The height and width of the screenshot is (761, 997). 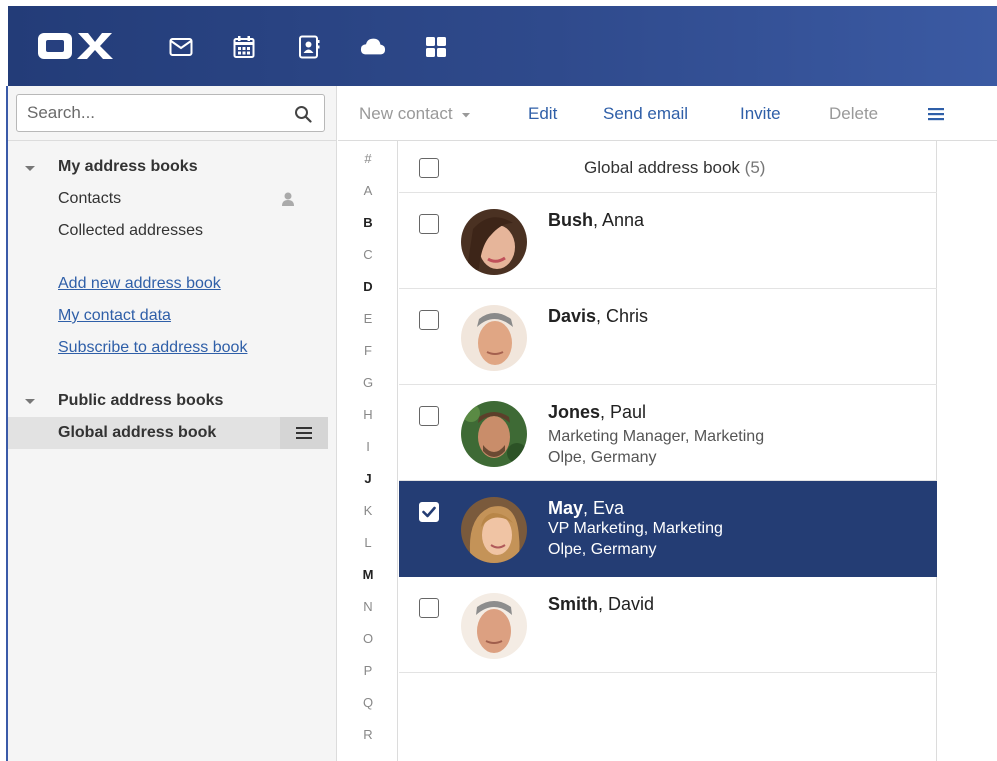 What do you see at coordinates (152, 348) in the screenshot?
I see `subscribe-address-book-link: Subscribe to address book` at bounding box center [152, 348].